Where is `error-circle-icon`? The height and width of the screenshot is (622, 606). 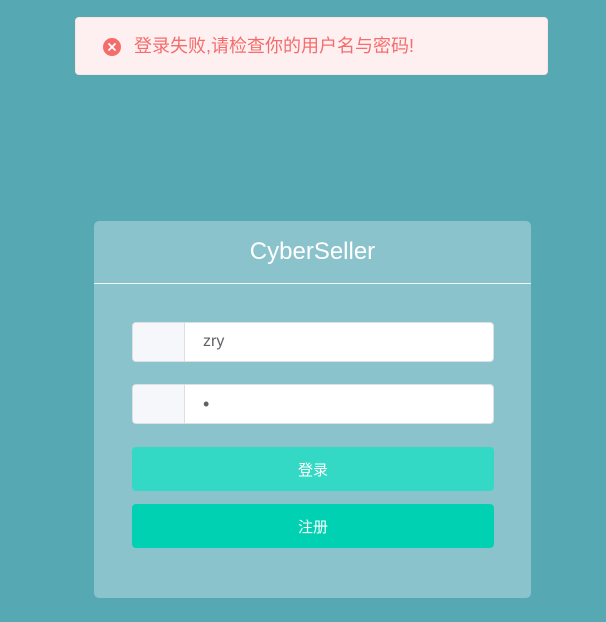 error-circle-icon is located at coordinates (112, 47).